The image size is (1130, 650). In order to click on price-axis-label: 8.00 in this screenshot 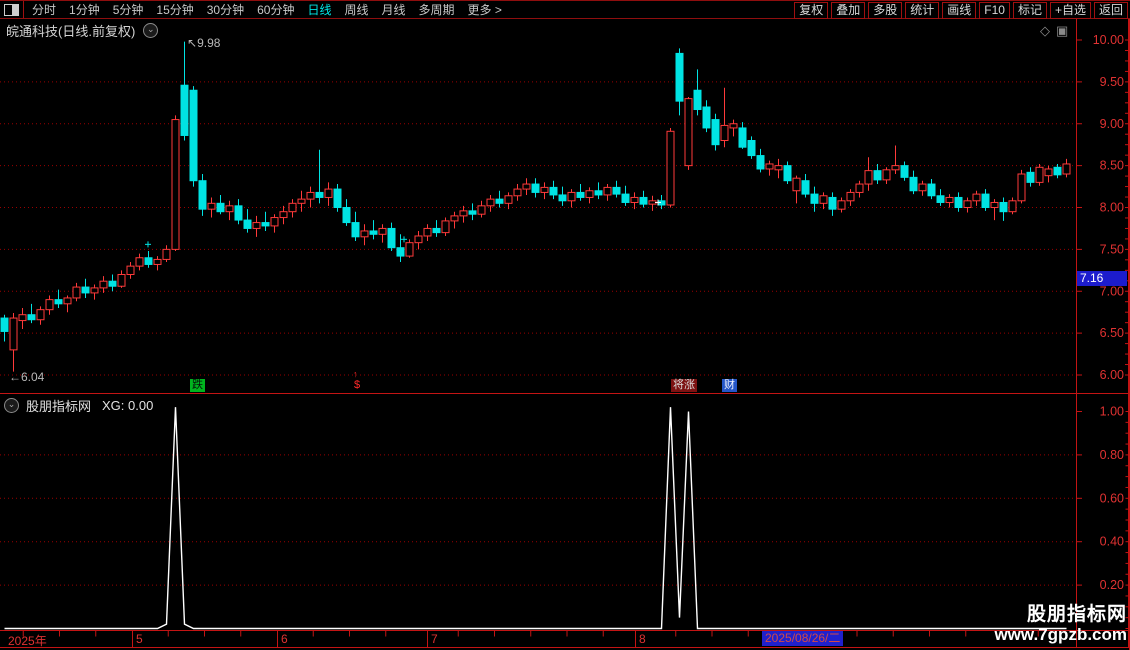, I will do `click(1112, 208)`.